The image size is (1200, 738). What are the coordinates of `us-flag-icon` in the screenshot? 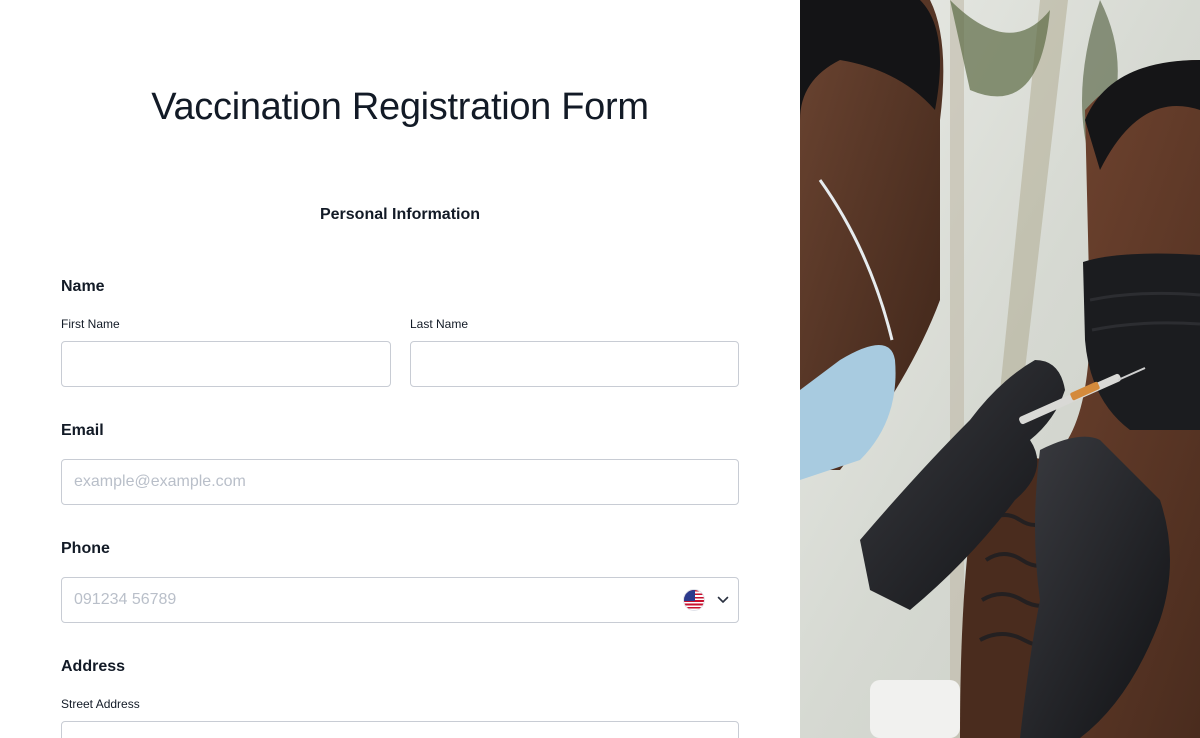 It's located at (694, 600).